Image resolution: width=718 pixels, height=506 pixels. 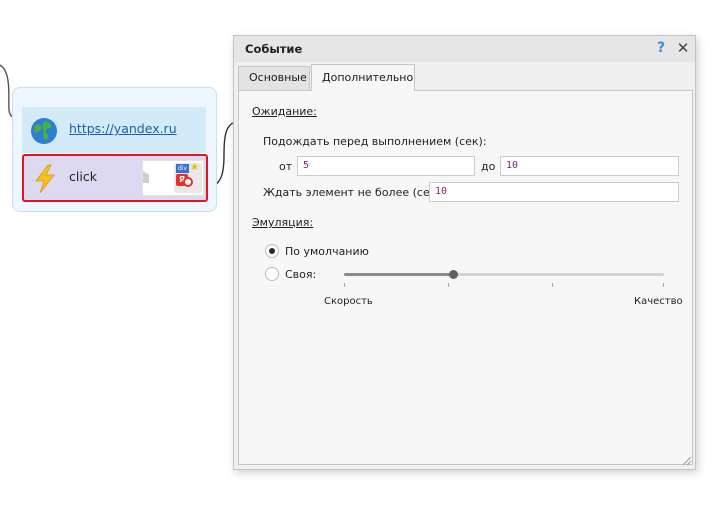 I want to click on wait-element-label: Ждать элемент не более (сек):, so click(x=354, y=192).